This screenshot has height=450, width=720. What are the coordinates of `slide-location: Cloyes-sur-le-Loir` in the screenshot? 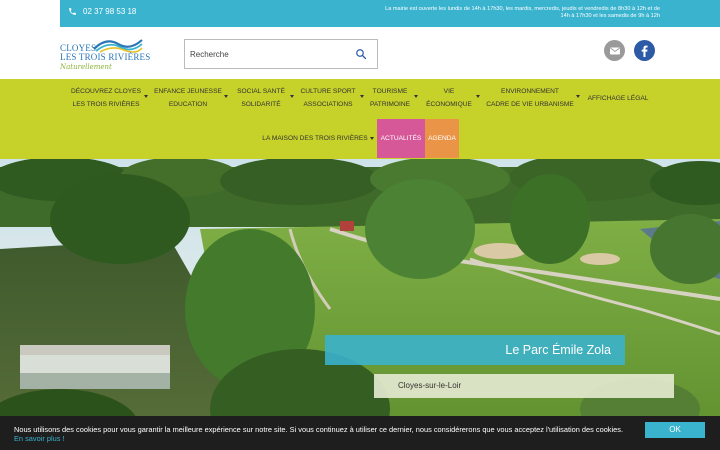 It's located at (524, 386).